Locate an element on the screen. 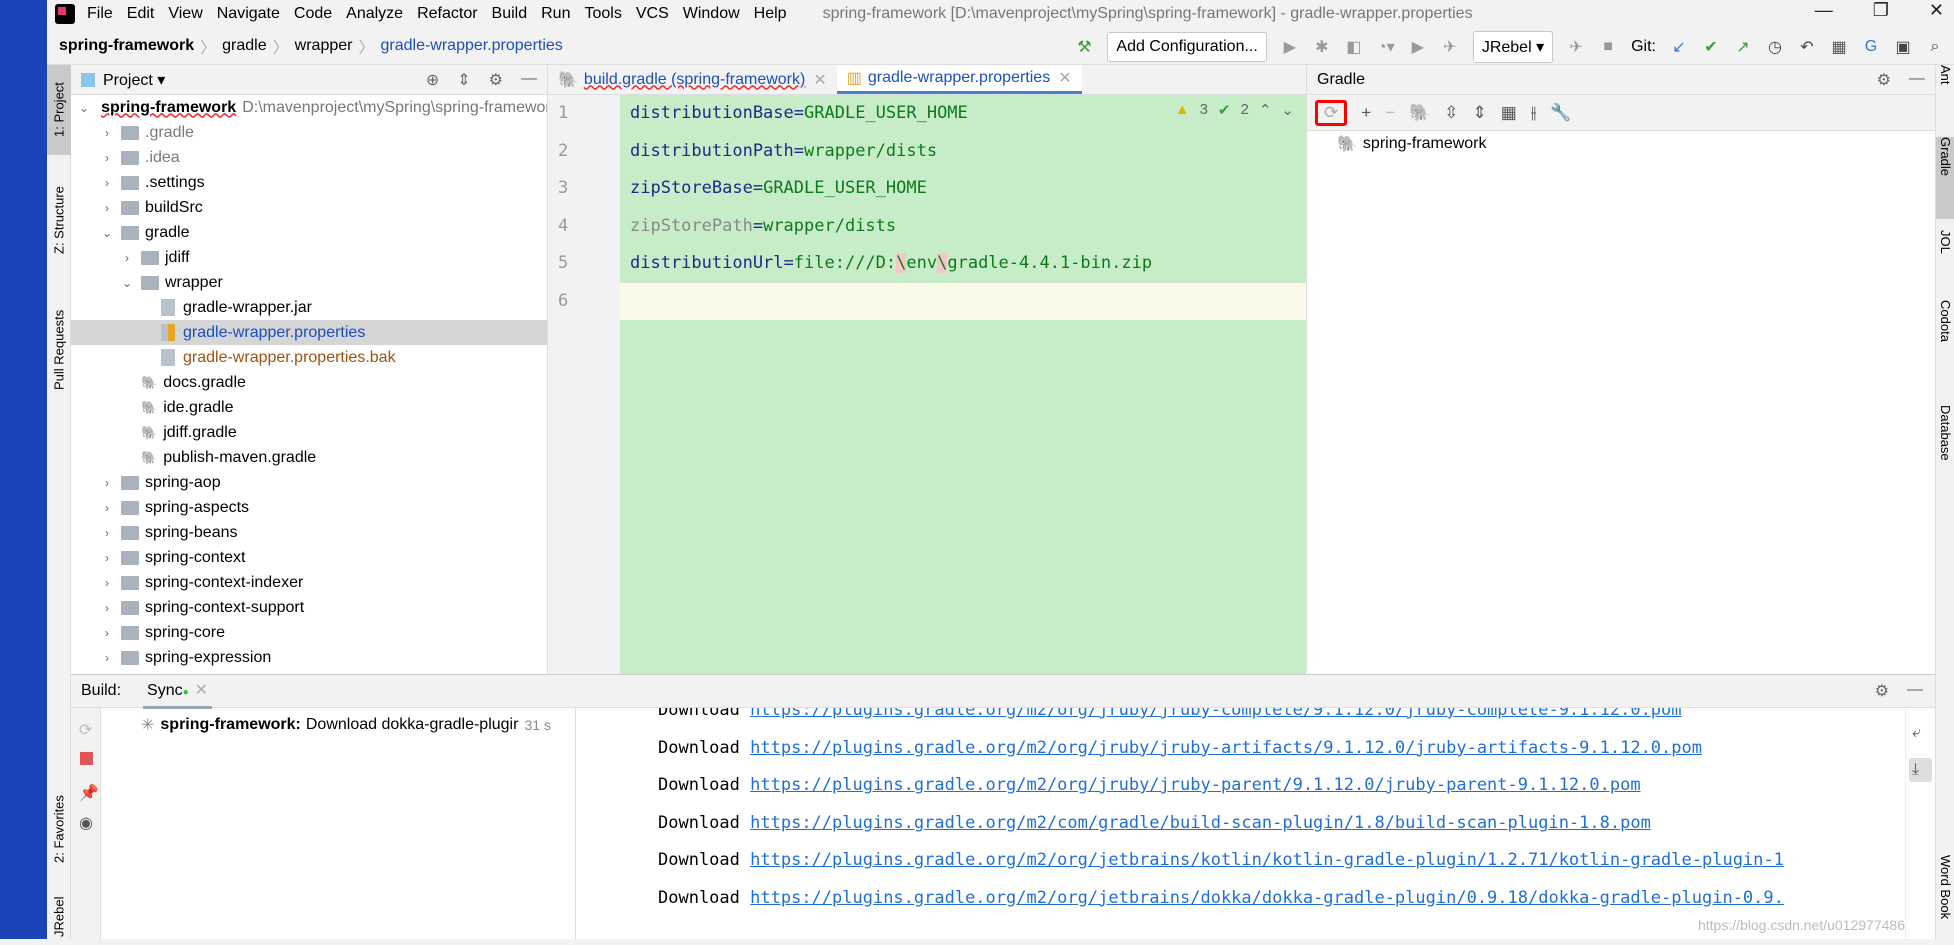 Image resolution: width=1954 pixels, height=945 pixels. wrench-icon: 🔧 is located at coordinates (1560, 113).